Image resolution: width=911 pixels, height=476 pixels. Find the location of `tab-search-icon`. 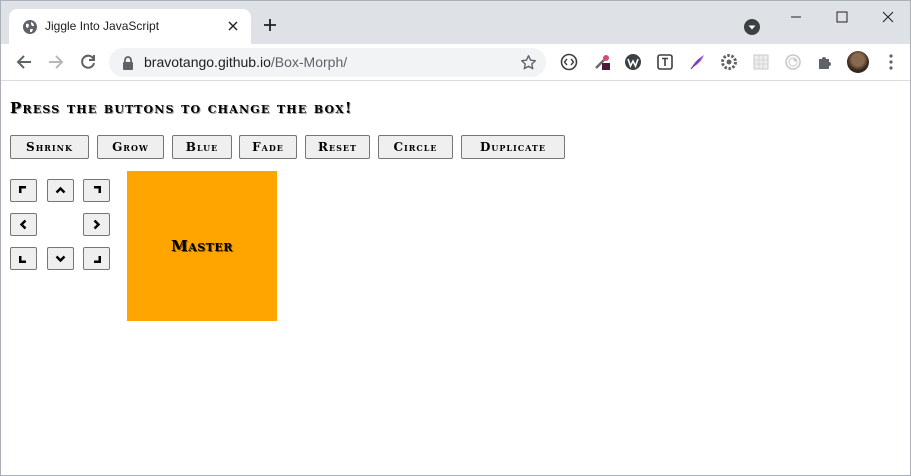

tab-search-icon is located at coordinates (752, 27).